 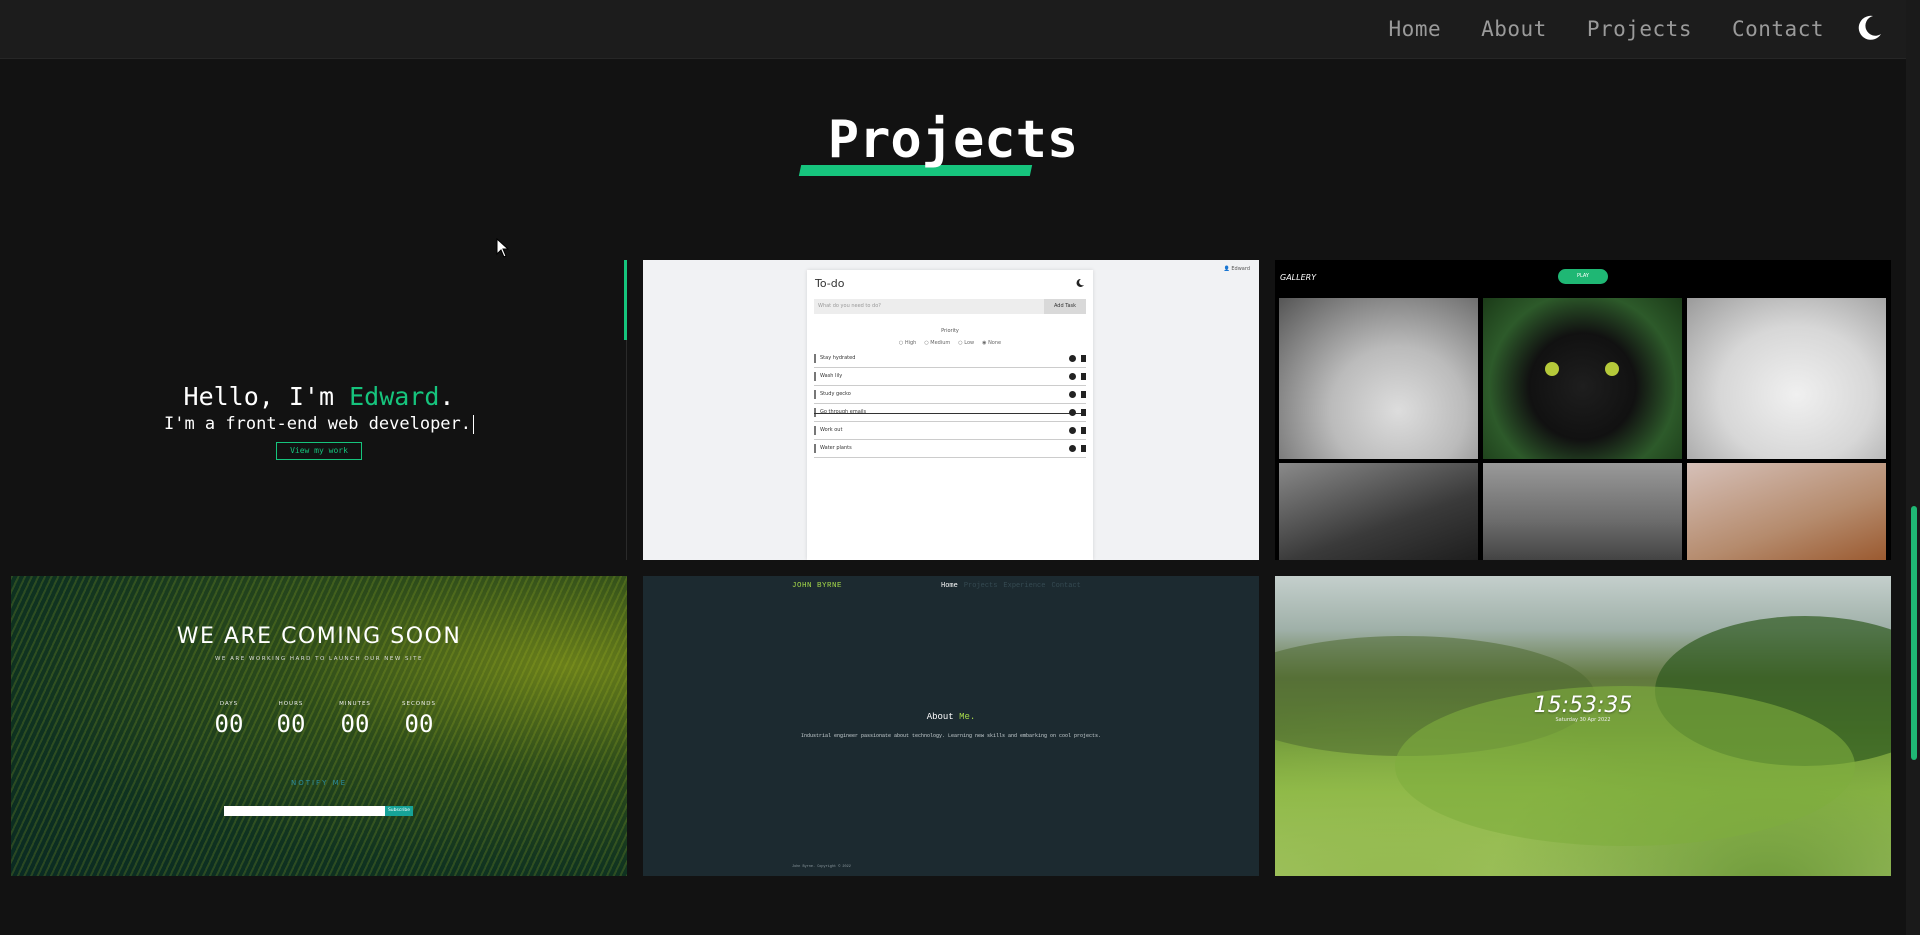 What do you see at coordinates (1786, 511) in the screenshot?
I see `gallery-photo-orange-cat` at bounding box center [1786, 511].